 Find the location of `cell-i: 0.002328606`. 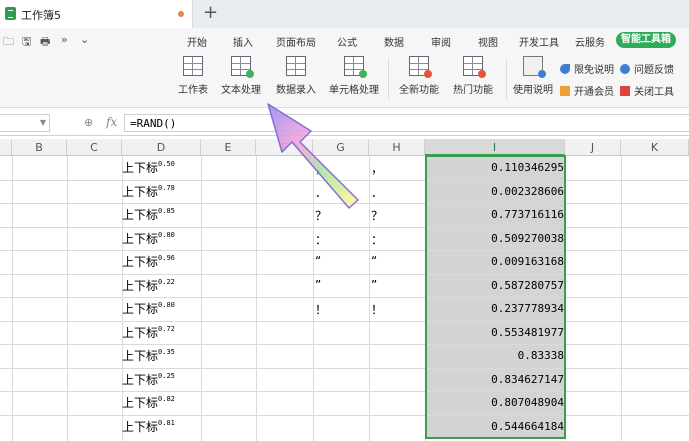

cell-i: 0.002328606 is located at coordinates (495, 191).